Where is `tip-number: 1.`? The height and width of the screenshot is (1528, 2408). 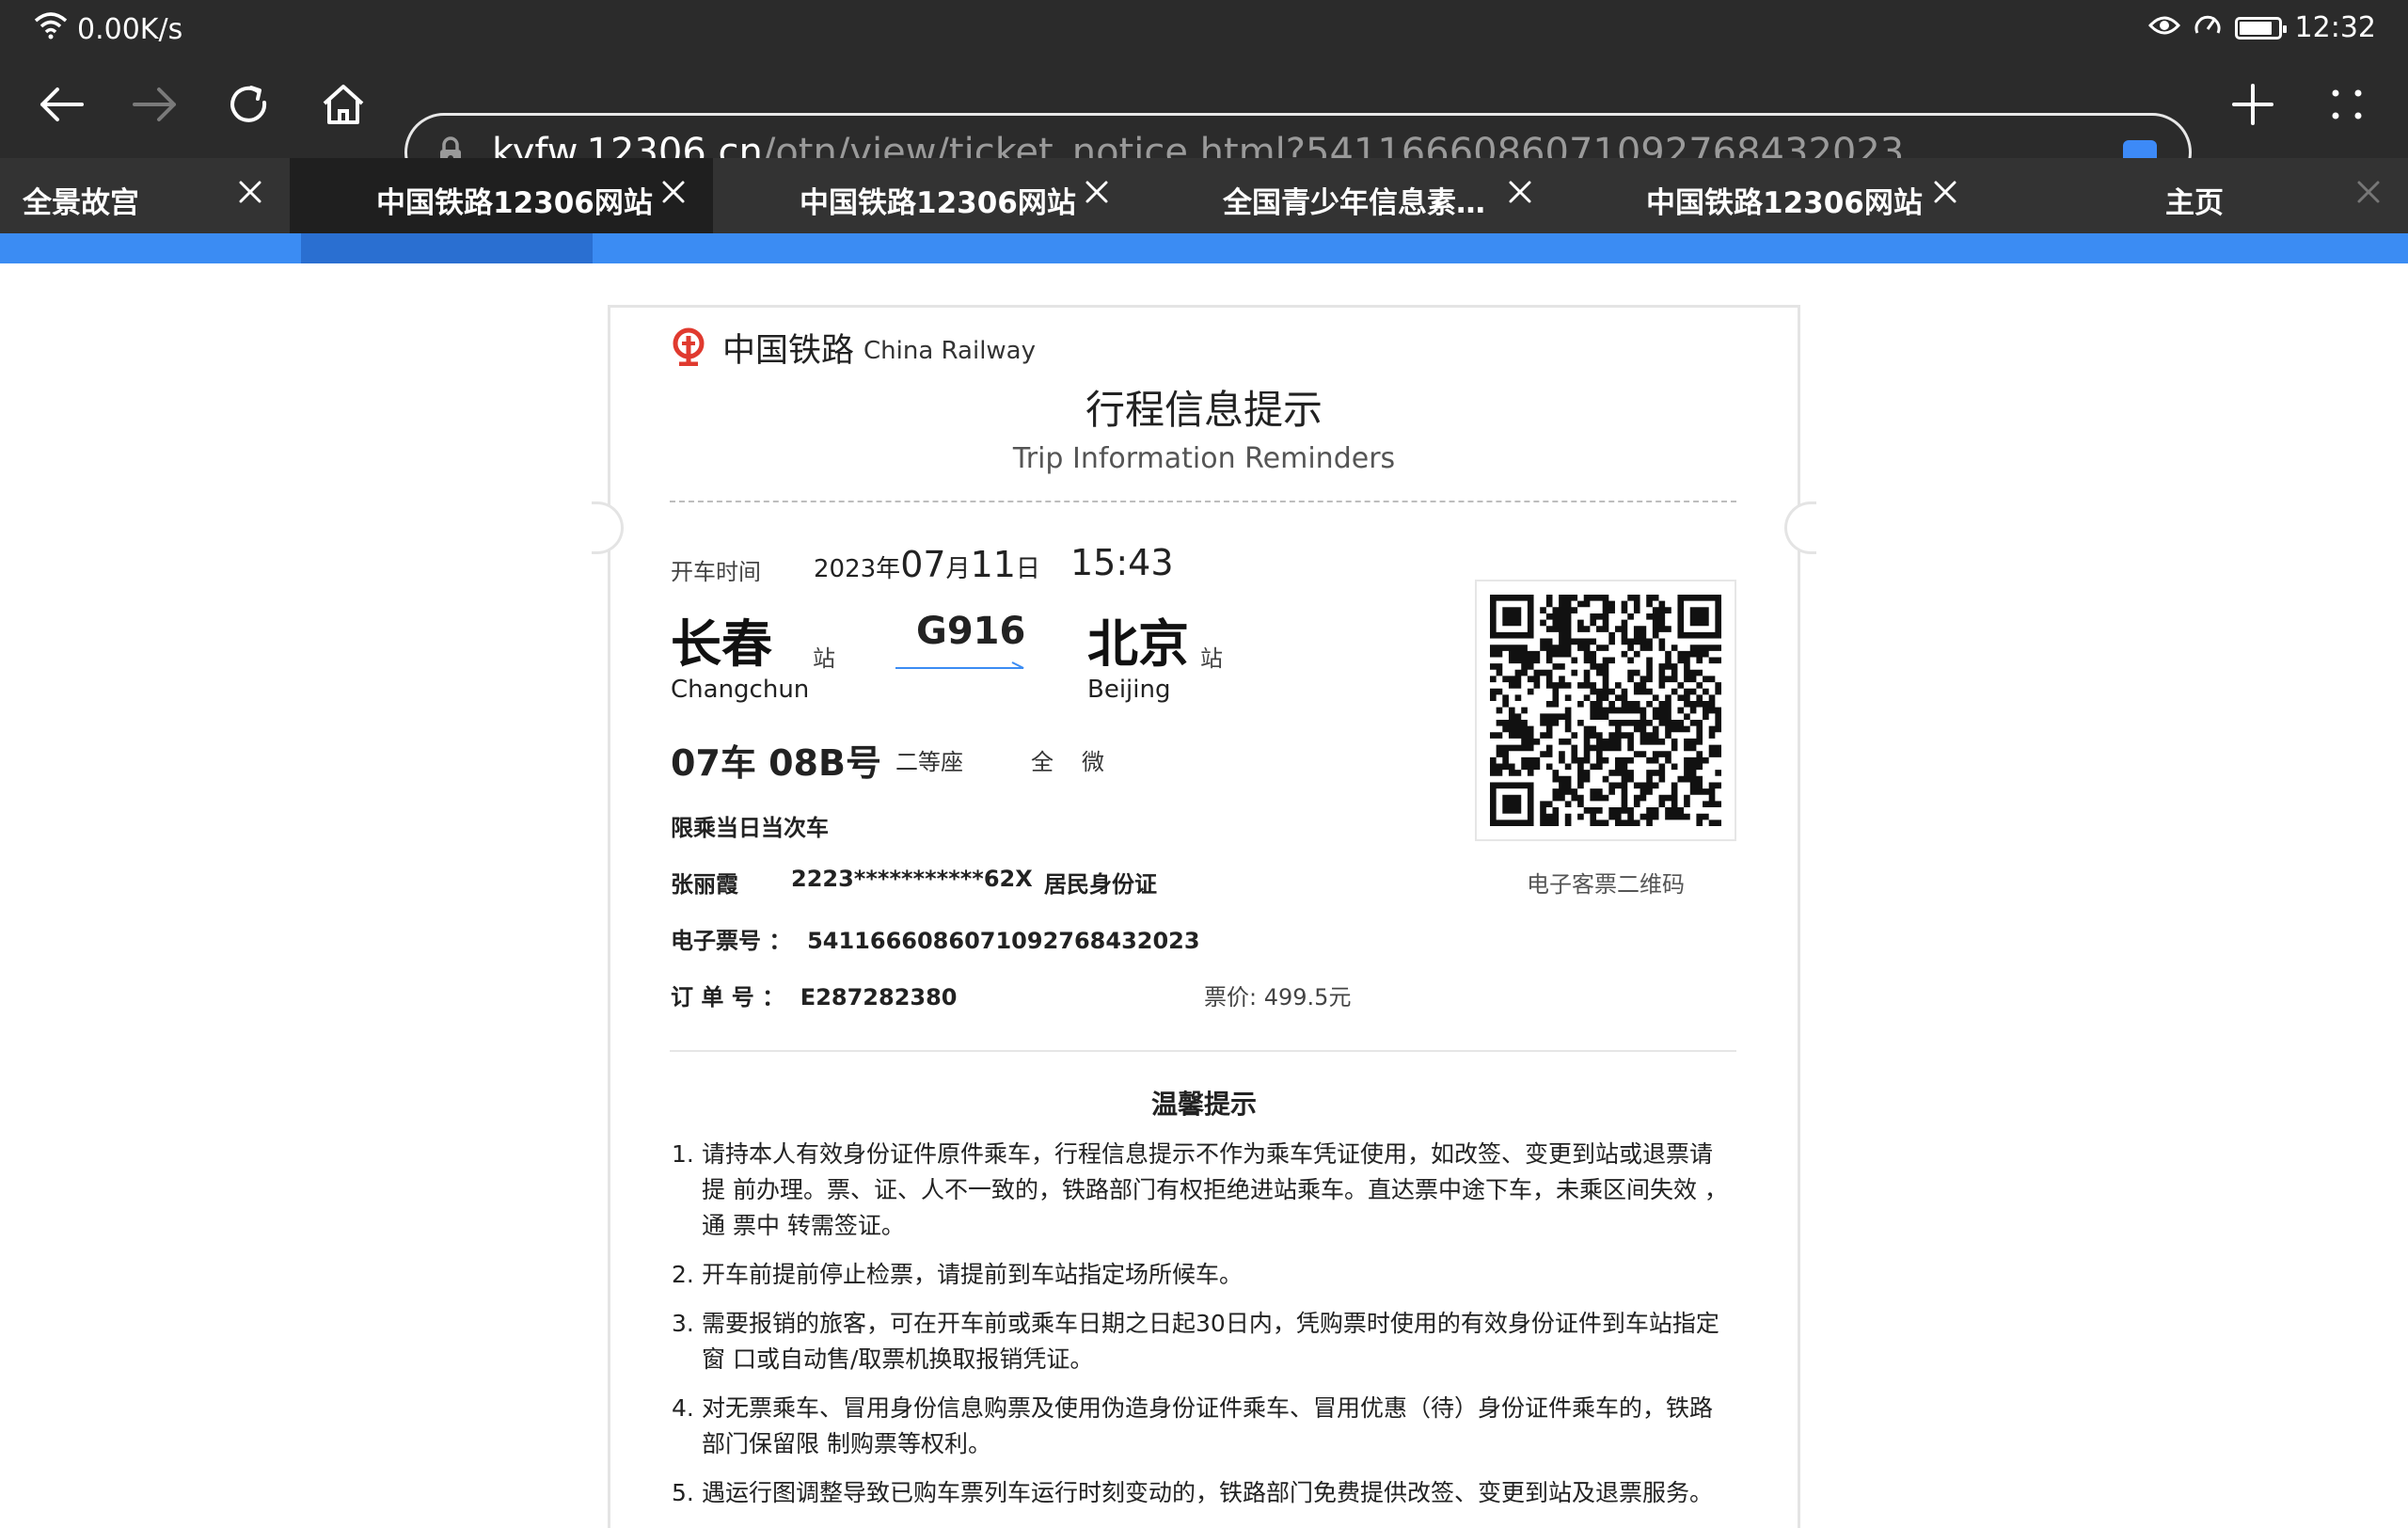
tip-number: 1. is located at coordinates (683, 1154).